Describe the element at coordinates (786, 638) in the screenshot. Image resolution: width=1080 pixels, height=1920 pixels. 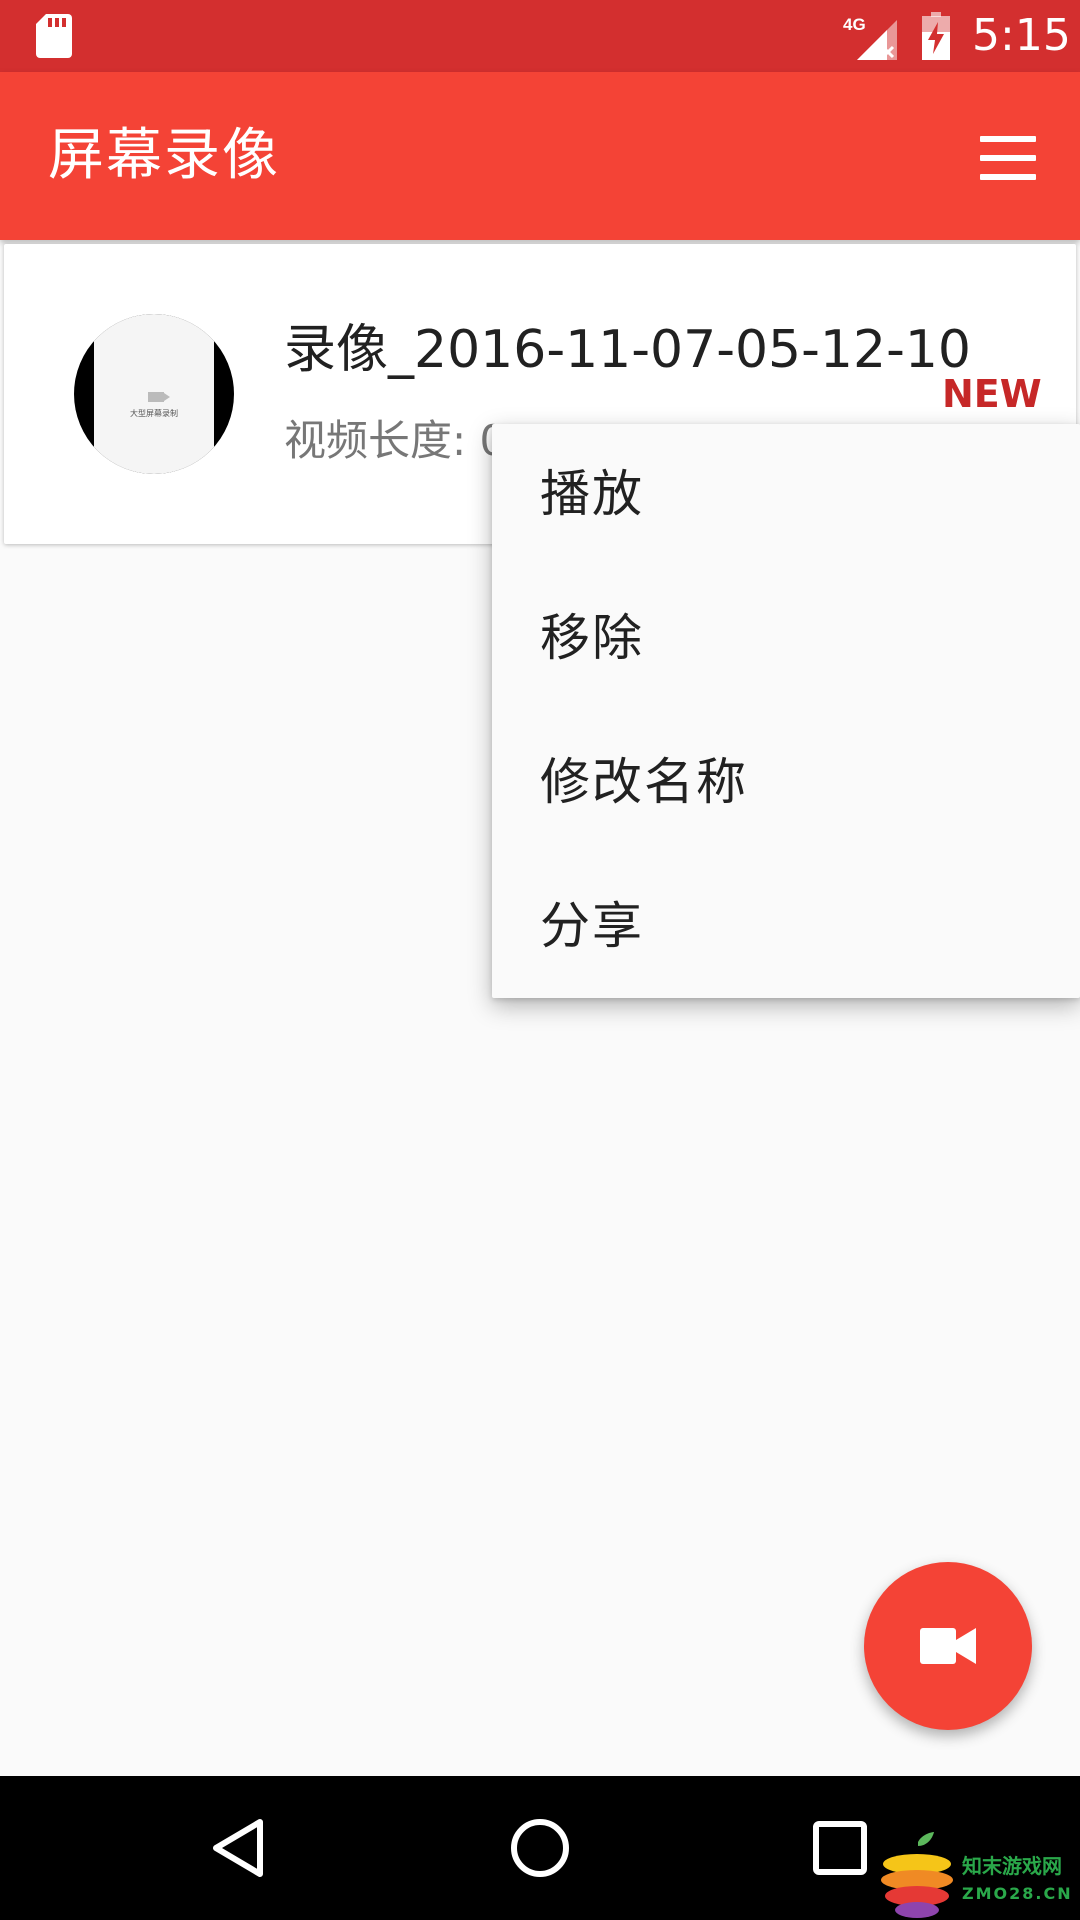
I see `menu-item-remove: 移除` at that location.